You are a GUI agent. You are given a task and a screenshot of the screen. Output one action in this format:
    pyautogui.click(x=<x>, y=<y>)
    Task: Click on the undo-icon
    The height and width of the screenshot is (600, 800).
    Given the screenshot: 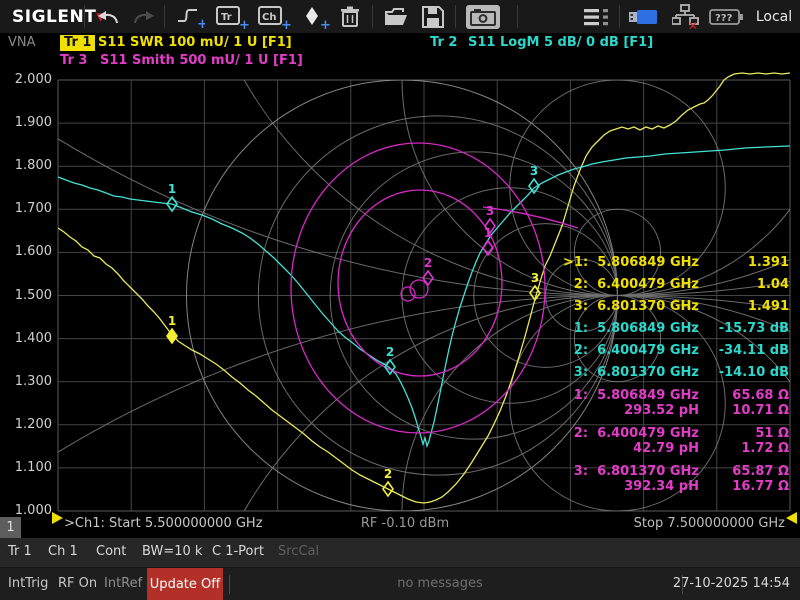 What is the action you would take?
    pyautogui.click(x=108, y=16)
    